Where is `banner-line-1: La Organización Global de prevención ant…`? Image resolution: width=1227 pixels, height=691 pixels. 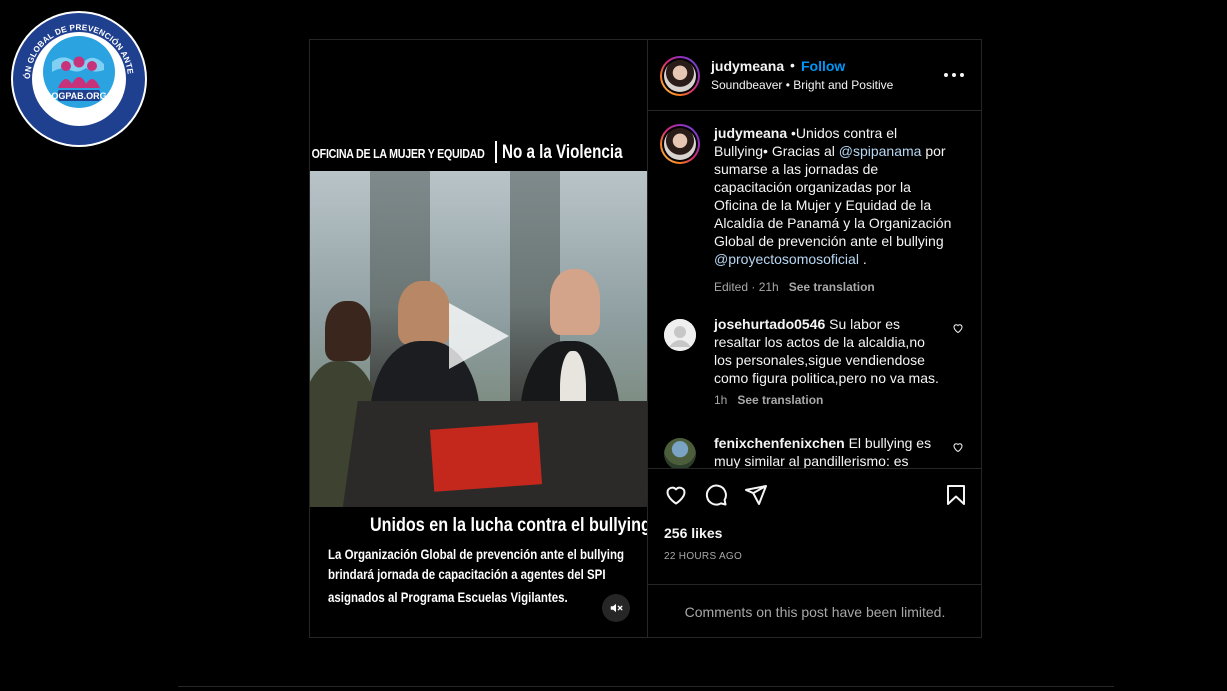
banner-line-1: La Organización Global de prevención ant… is located at coordinates (476, 554).